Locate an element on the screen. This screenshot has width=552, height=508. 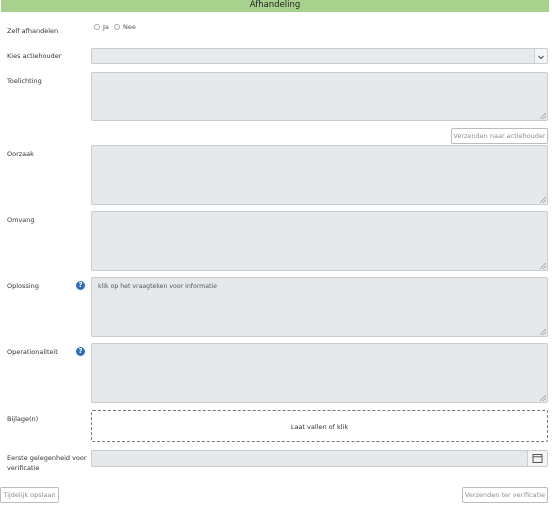
calendar-icon is located at coordinates (537, 458).